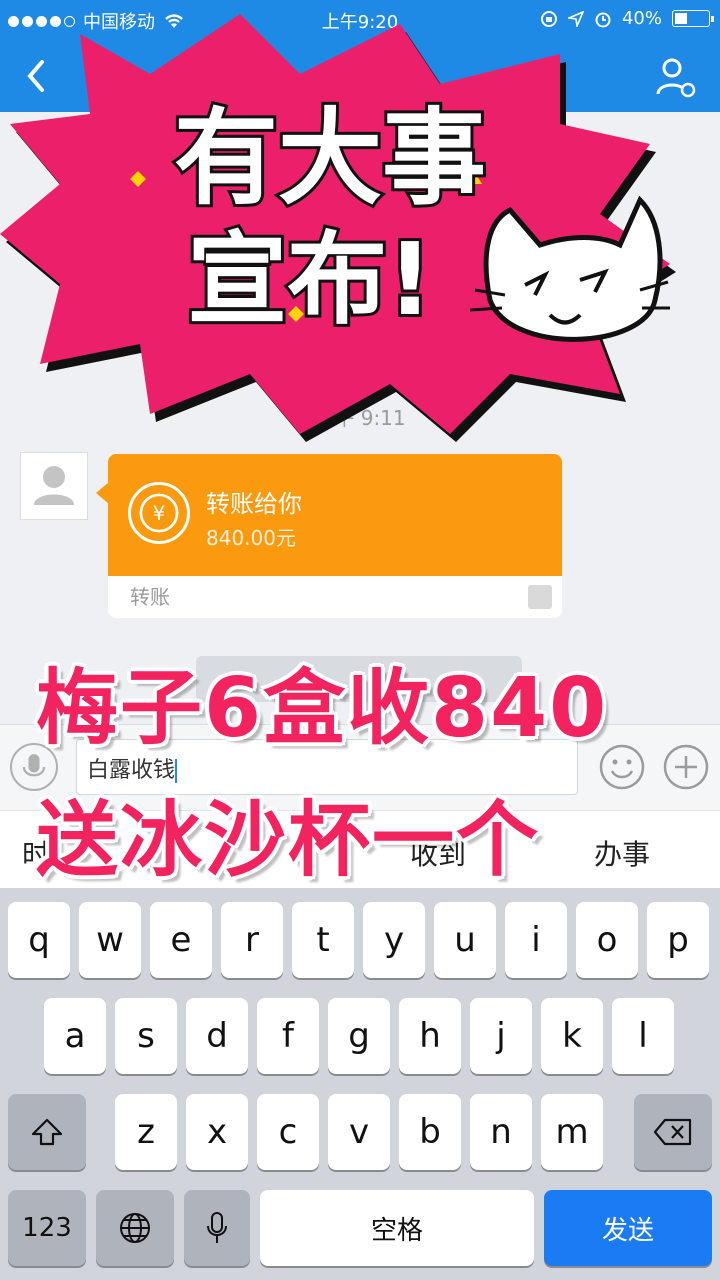  What do you see at coordinates (146, 1132) in the screenshot?
I see `key-z: z` at bounding box center [146, 1132].